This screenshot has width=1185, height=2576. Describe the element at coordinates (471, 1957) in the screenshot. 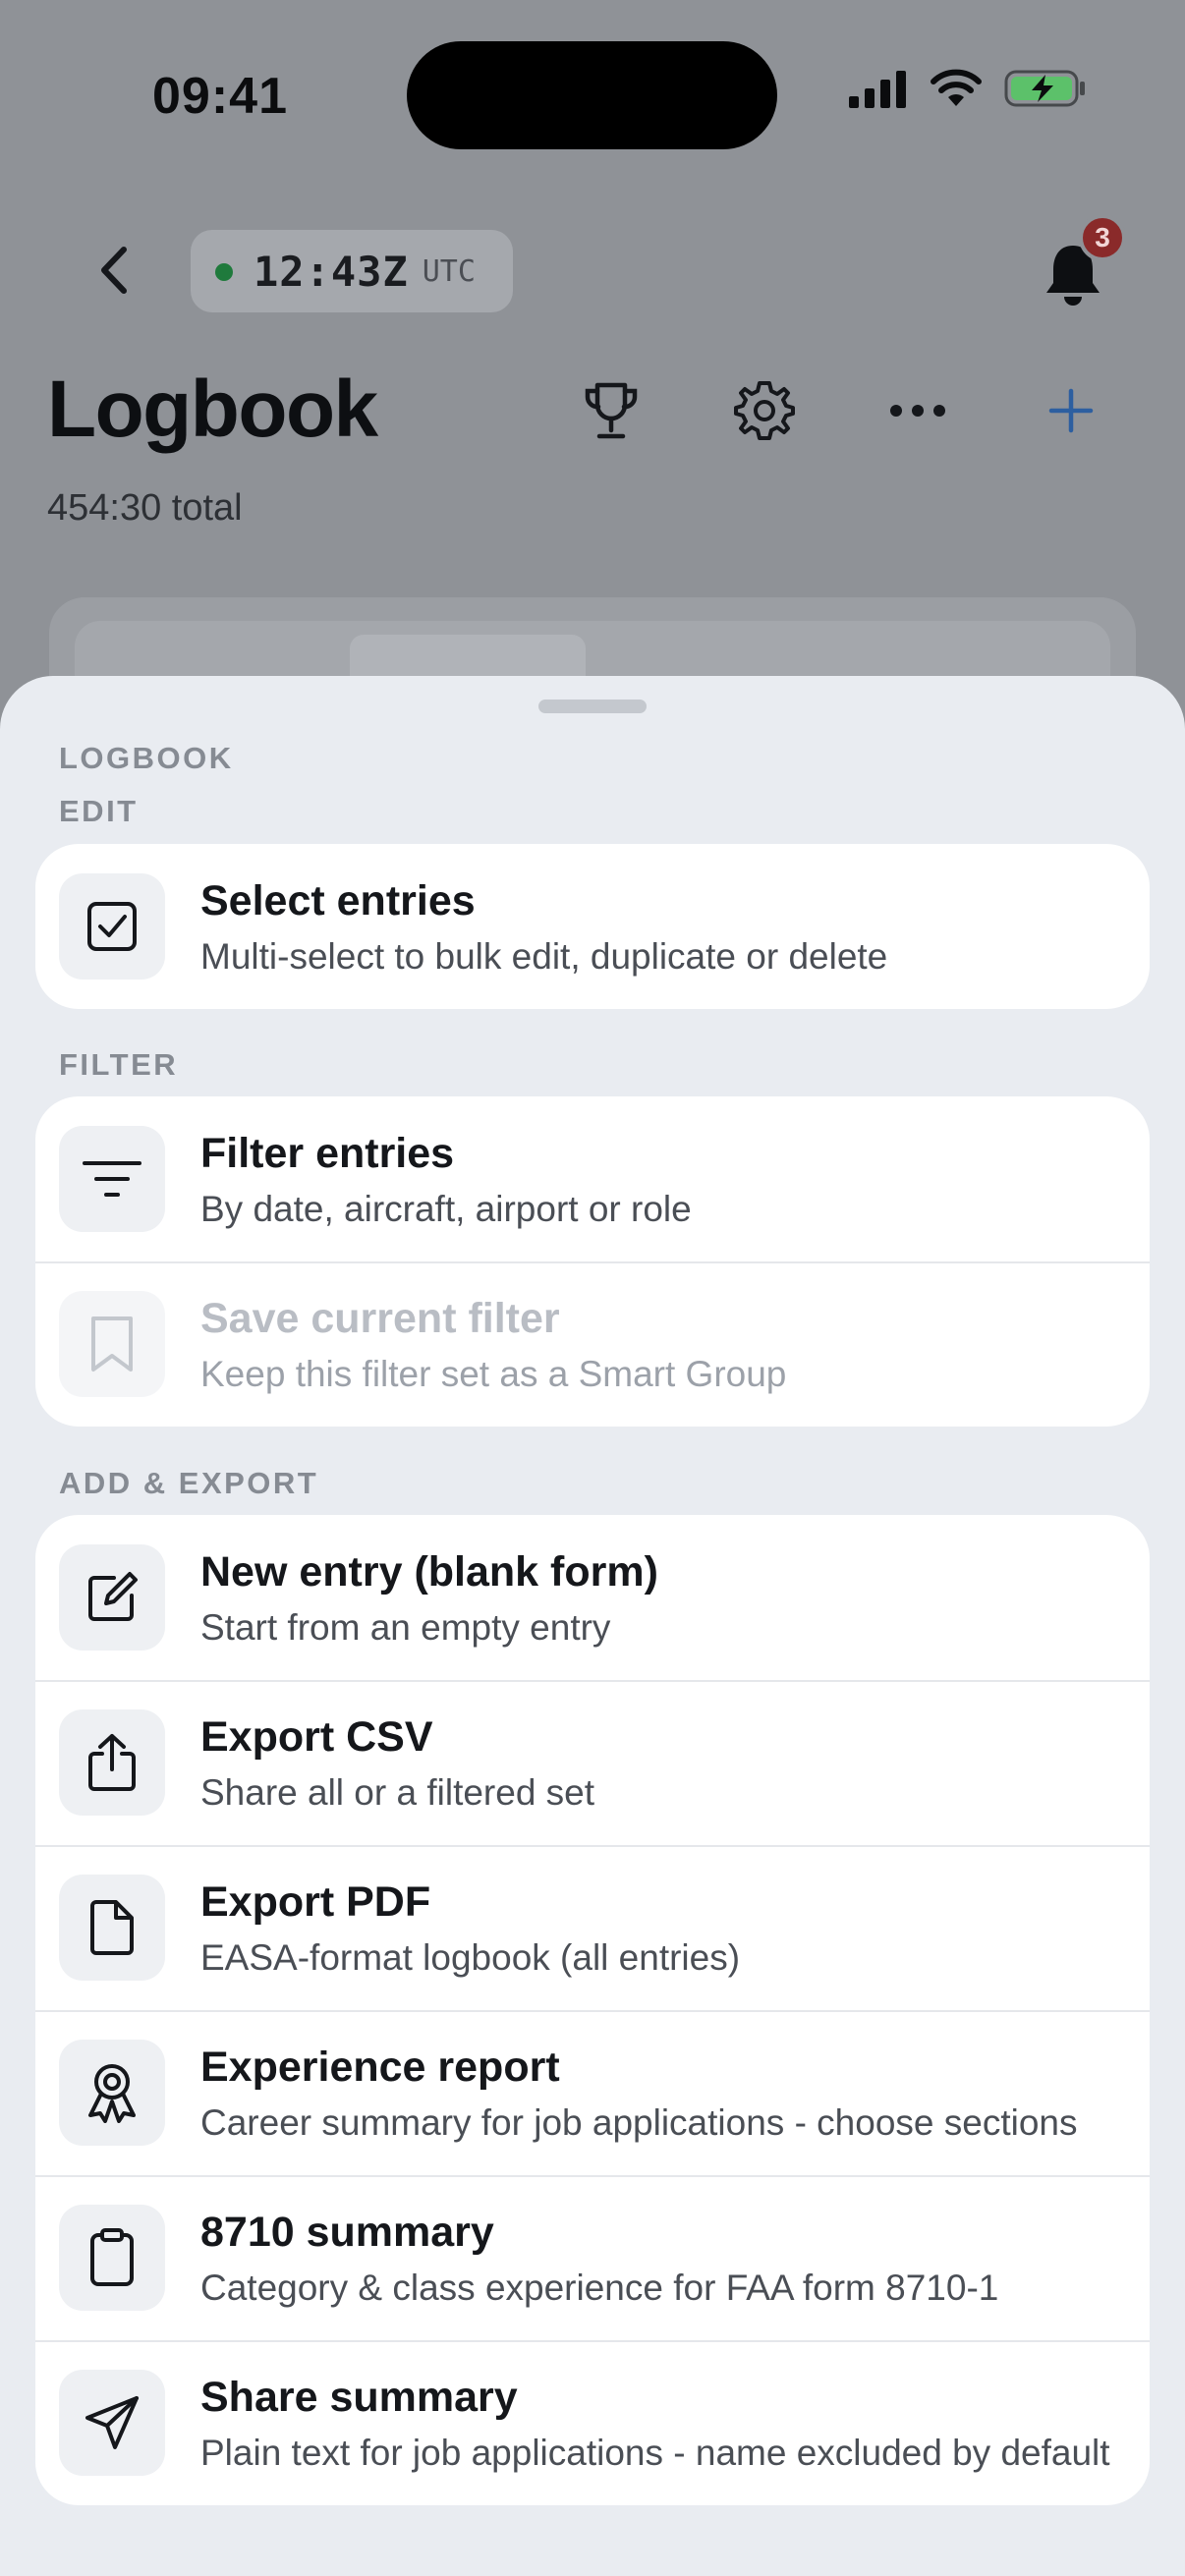

I see `item-subtitle: EASA-format logbook (all entries)` at that location.